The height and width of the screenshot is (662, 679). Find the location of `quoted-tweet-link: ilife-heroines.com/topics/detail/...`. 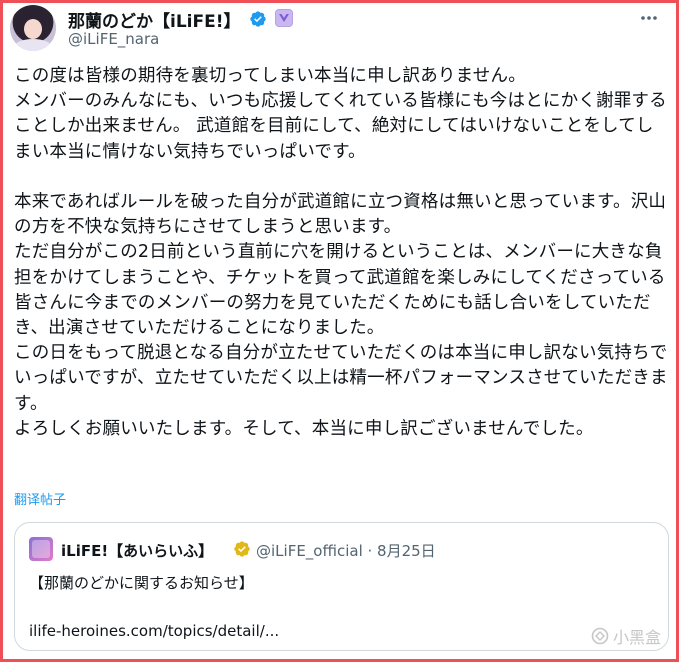

quoted-tweet-link: ilife-heroines.com/topics/detail/... is located at coordinates (154, 631).